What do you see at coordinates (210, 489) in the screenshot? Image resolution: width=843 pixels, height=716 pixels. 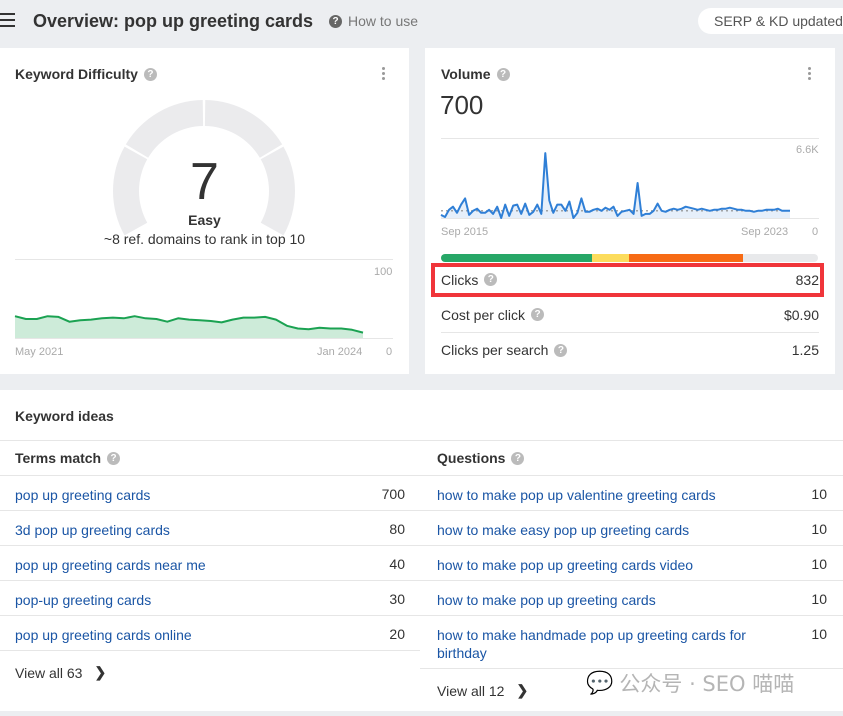 I see `keyword-row: pop up greeting cards 700` at bounding box center [210, 489].